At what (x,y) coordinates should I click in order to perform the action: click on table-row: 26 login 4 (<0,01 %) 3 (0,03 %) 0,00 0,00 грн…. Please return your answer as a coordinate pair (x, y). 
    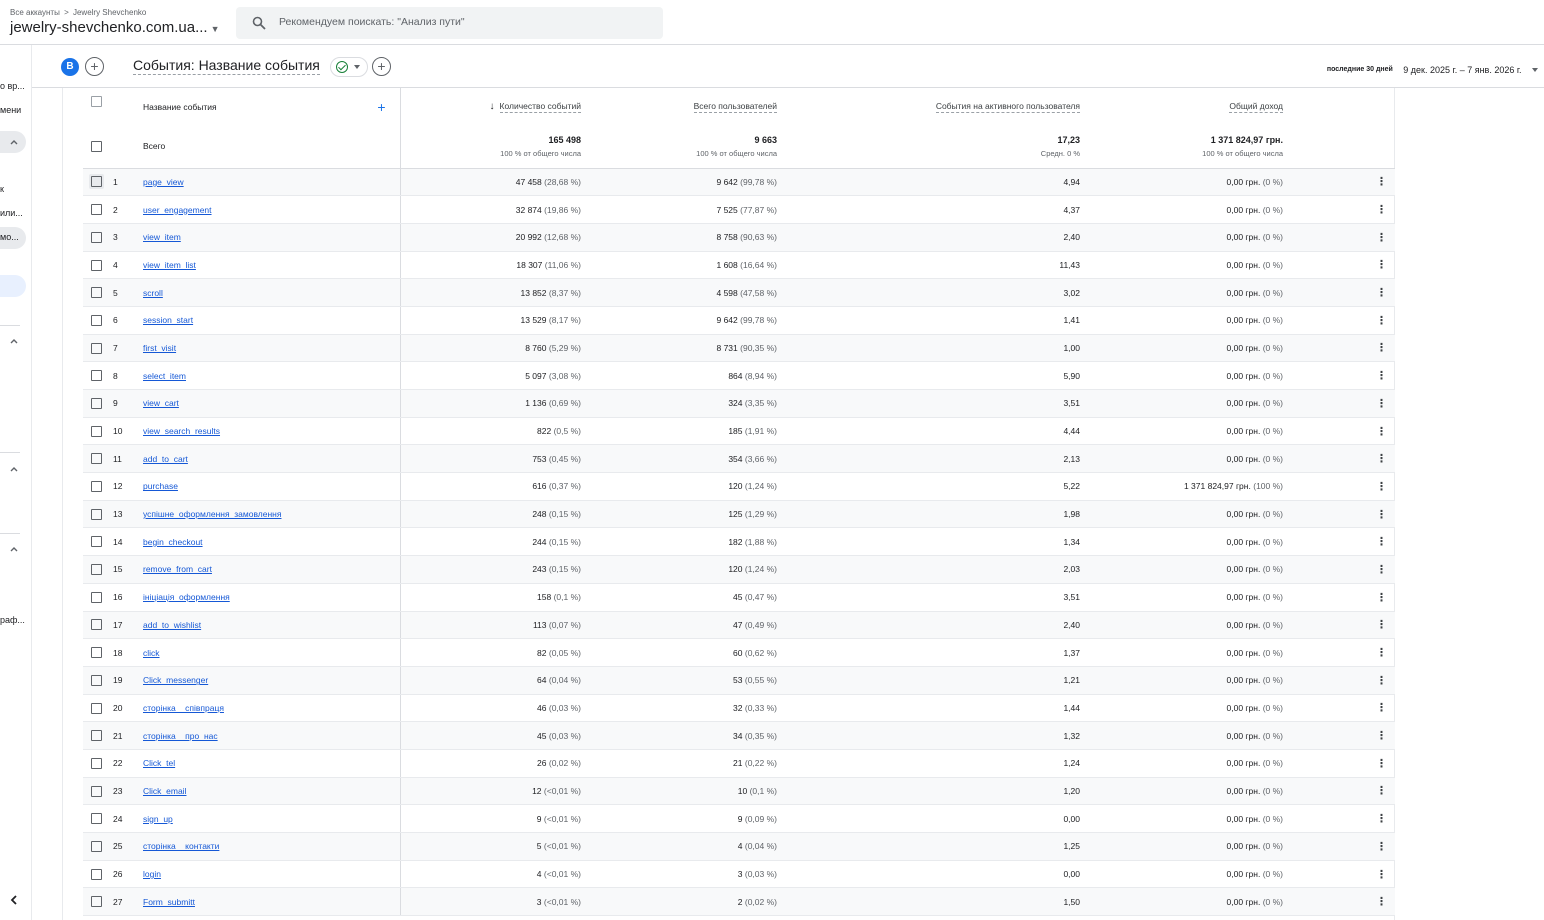
    Looking at the image, I should click on (739, 874).